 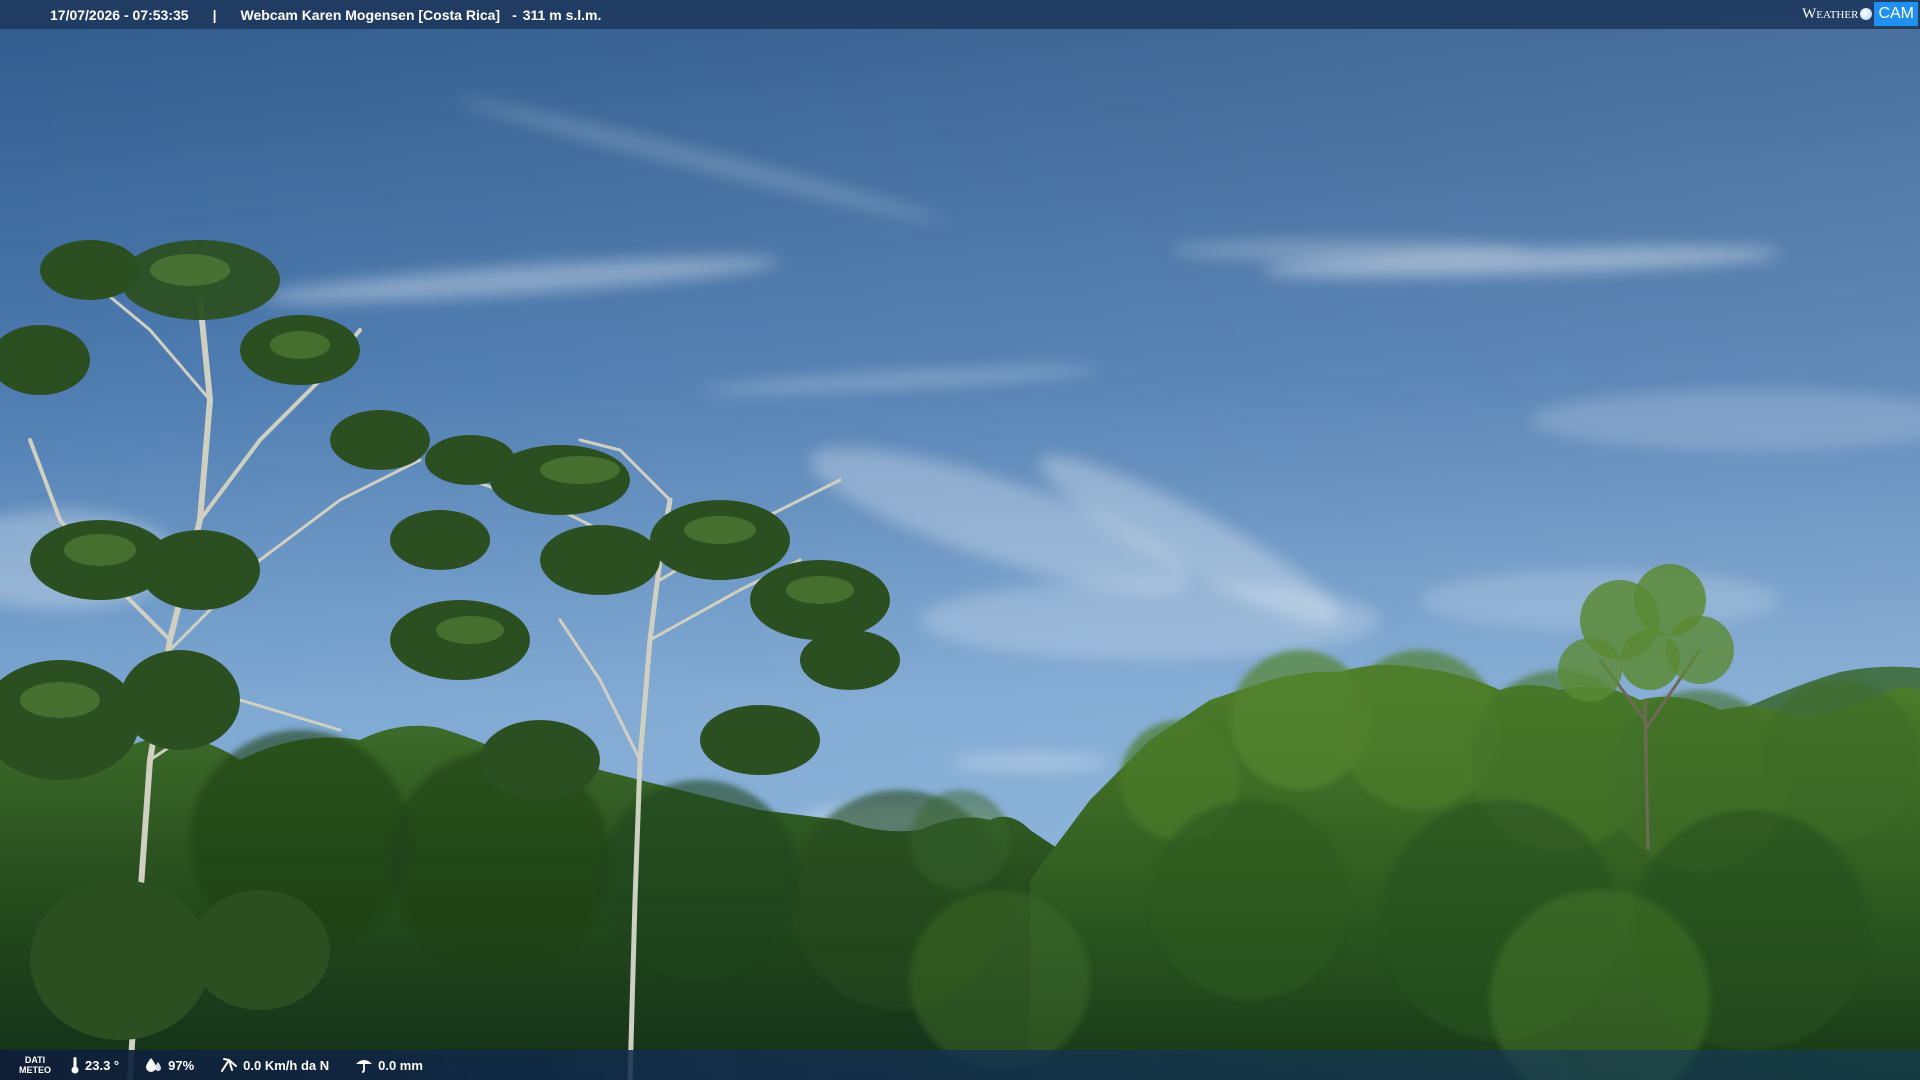 I want to click on wind-reading: 0.0 Km/h da N, so click(x=274, y=1065).